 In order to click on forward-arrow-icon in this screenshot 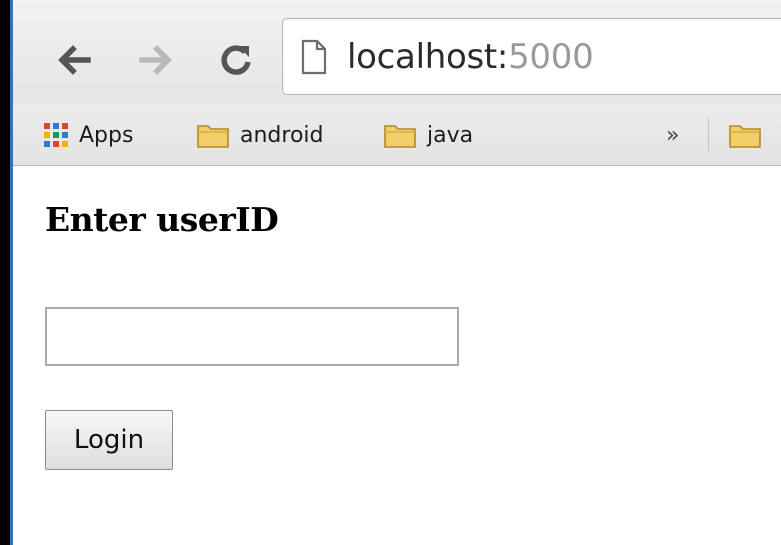, I will do `click(155, 60)`.